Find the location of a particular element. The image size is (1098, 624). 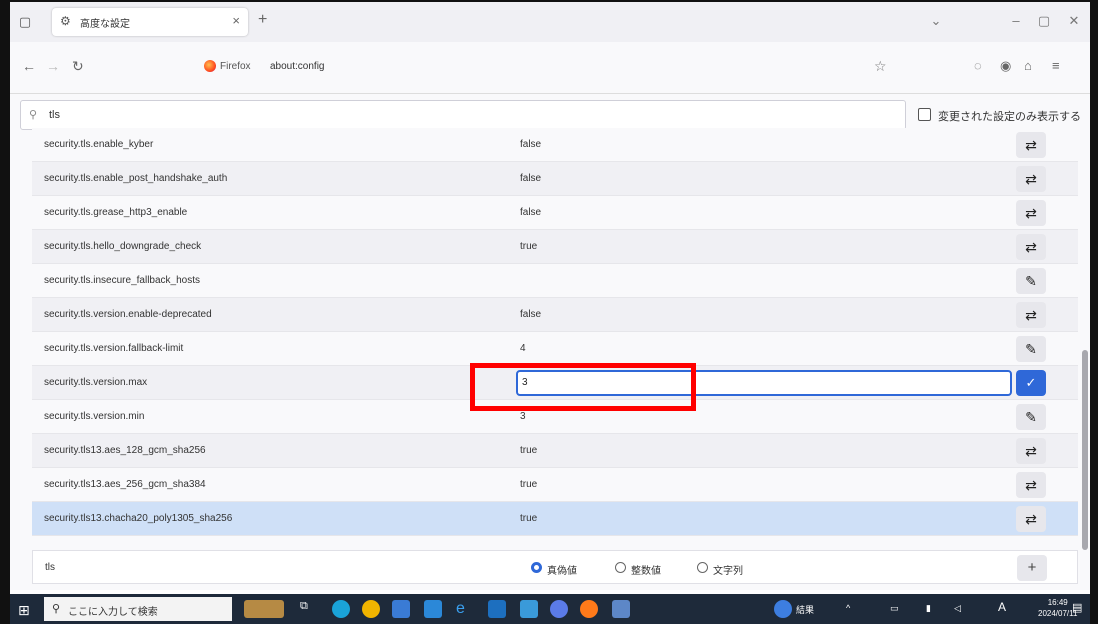

app-icon is located at coordinates (529, 609).